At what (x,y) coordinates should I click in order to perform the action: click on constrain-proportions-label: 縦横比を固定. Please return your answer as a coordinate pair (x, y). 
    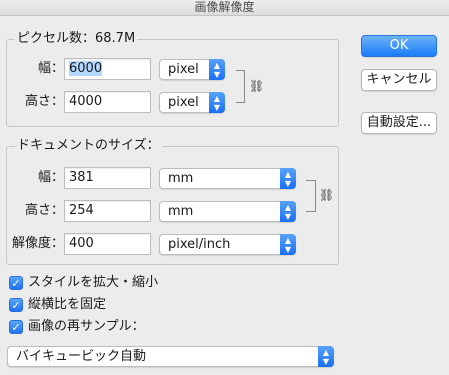
    Looking at the image, I should click on (67, 305).